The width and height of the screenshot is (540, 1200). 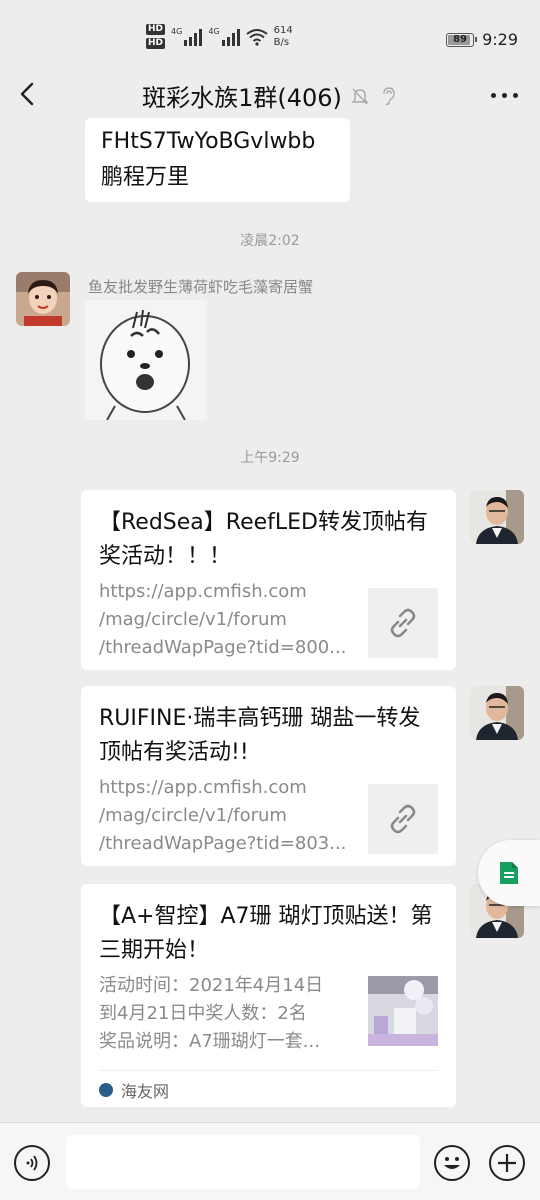 What do you see at coordinates (146, 360) in the screenshot?
I see `sticker-image` at bounding box center [146, 360].